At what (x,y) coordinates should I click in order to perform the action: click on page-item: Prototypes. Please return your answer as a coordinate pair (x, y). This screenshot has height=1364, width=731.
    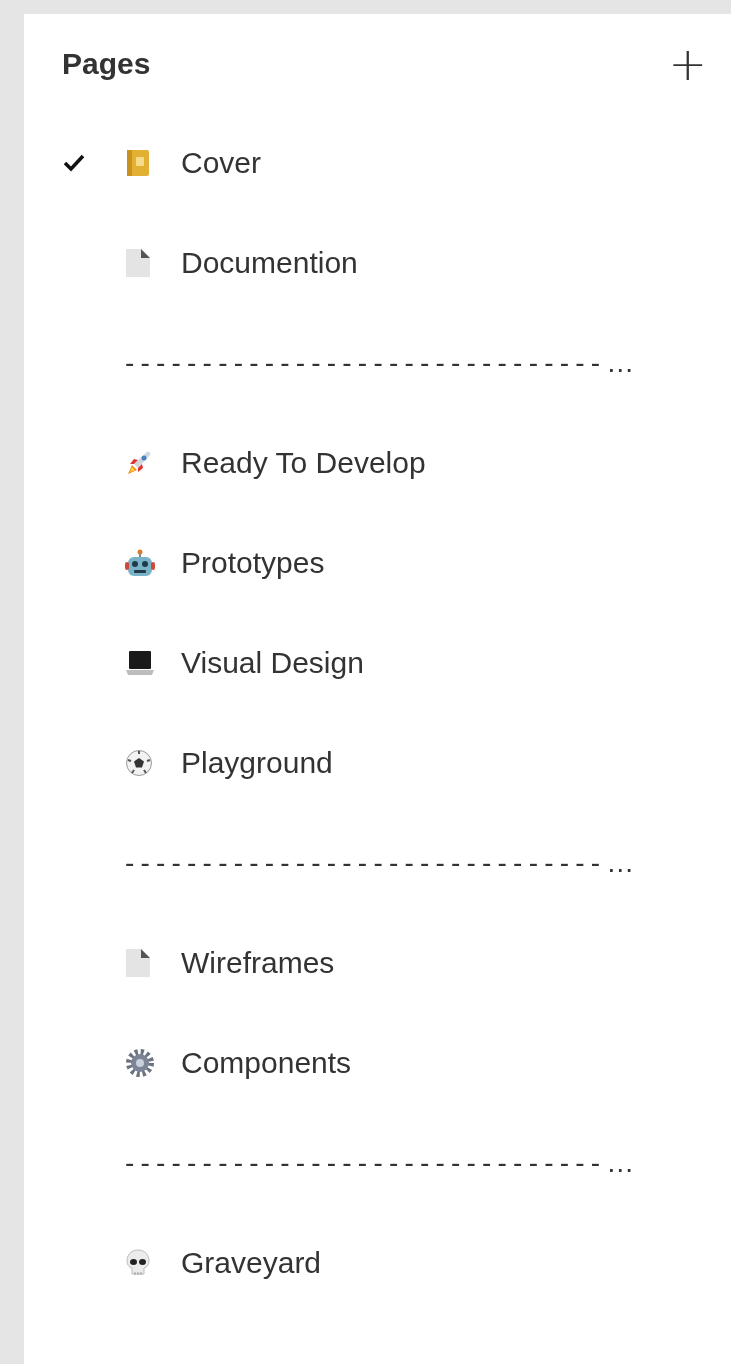
    Looking at the image, I should click on (253, 563).